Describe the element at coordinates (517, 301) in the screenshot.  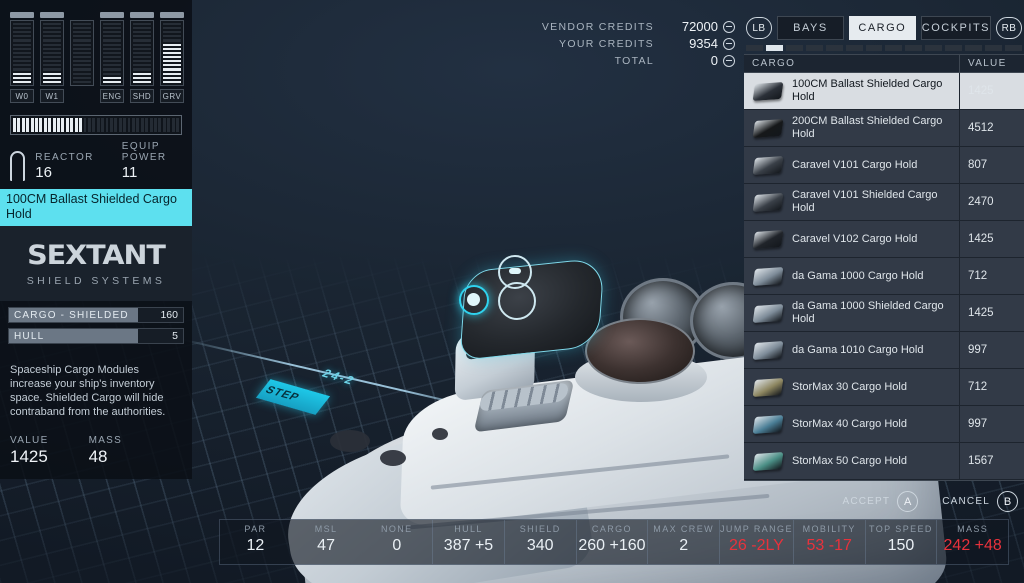
I see `module-node-ring-mid` at that location.